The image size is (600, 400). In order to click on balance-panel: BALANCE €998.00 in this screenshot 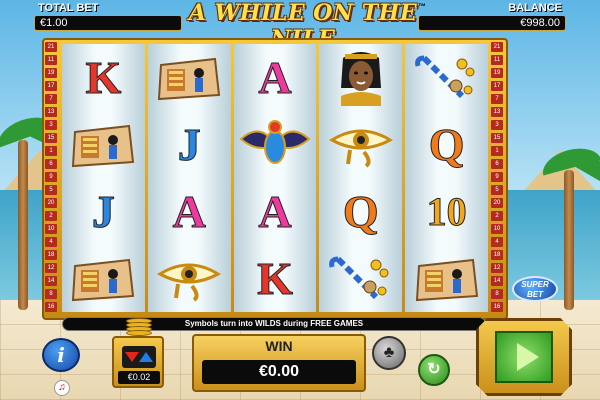, I will do `click(492, 16)`.